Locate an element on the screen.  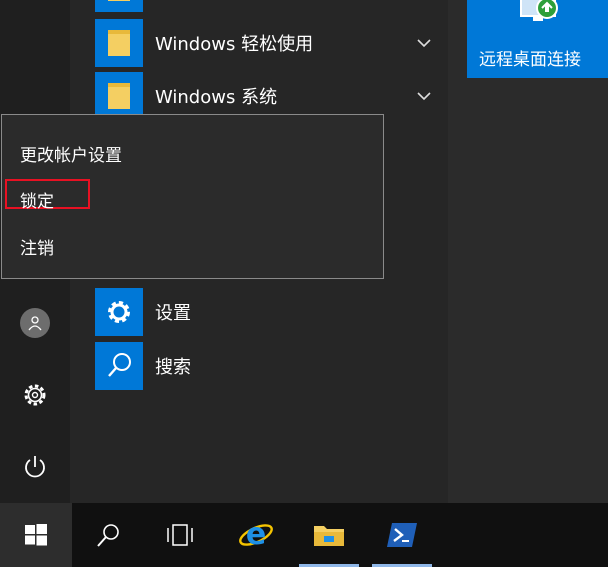
gear-icon is located at coordinates (119, 312).